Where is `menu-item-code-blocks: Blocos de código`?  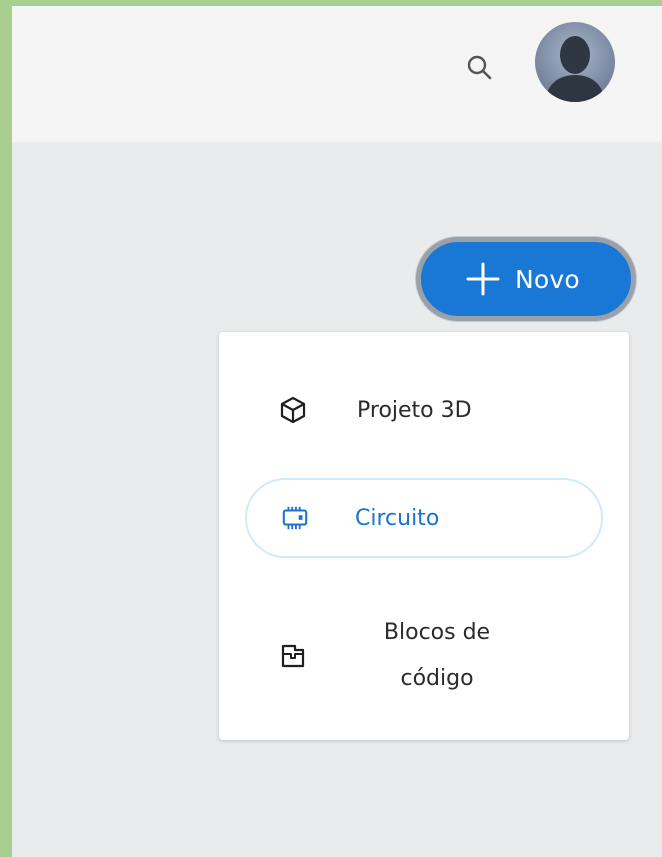
menu-item-code-blocks: Blocos de código is located at coordinates (424, 656).